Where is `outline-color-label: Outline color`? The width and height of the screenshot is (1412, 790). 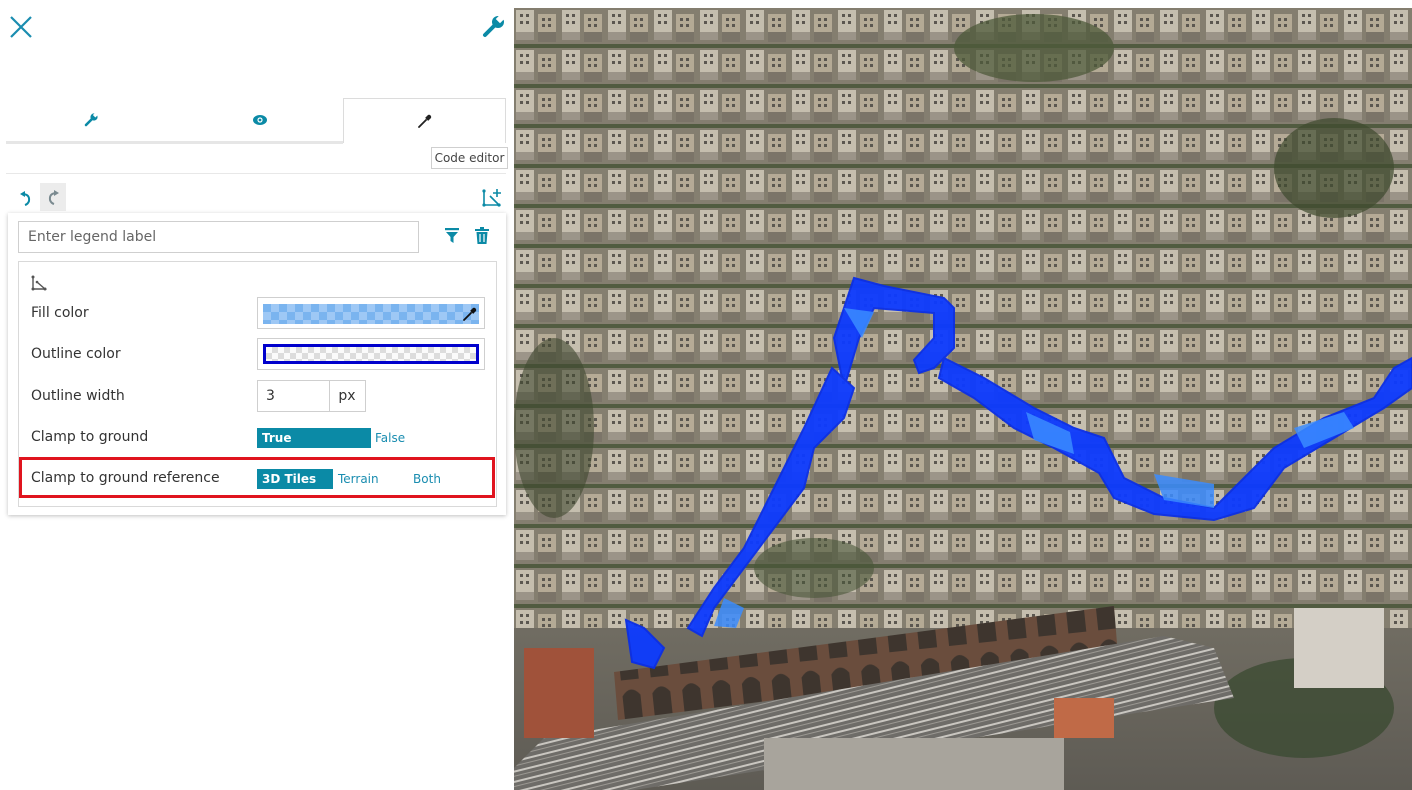
outline-color-label: Outline color is located at coordinates (76, 354).